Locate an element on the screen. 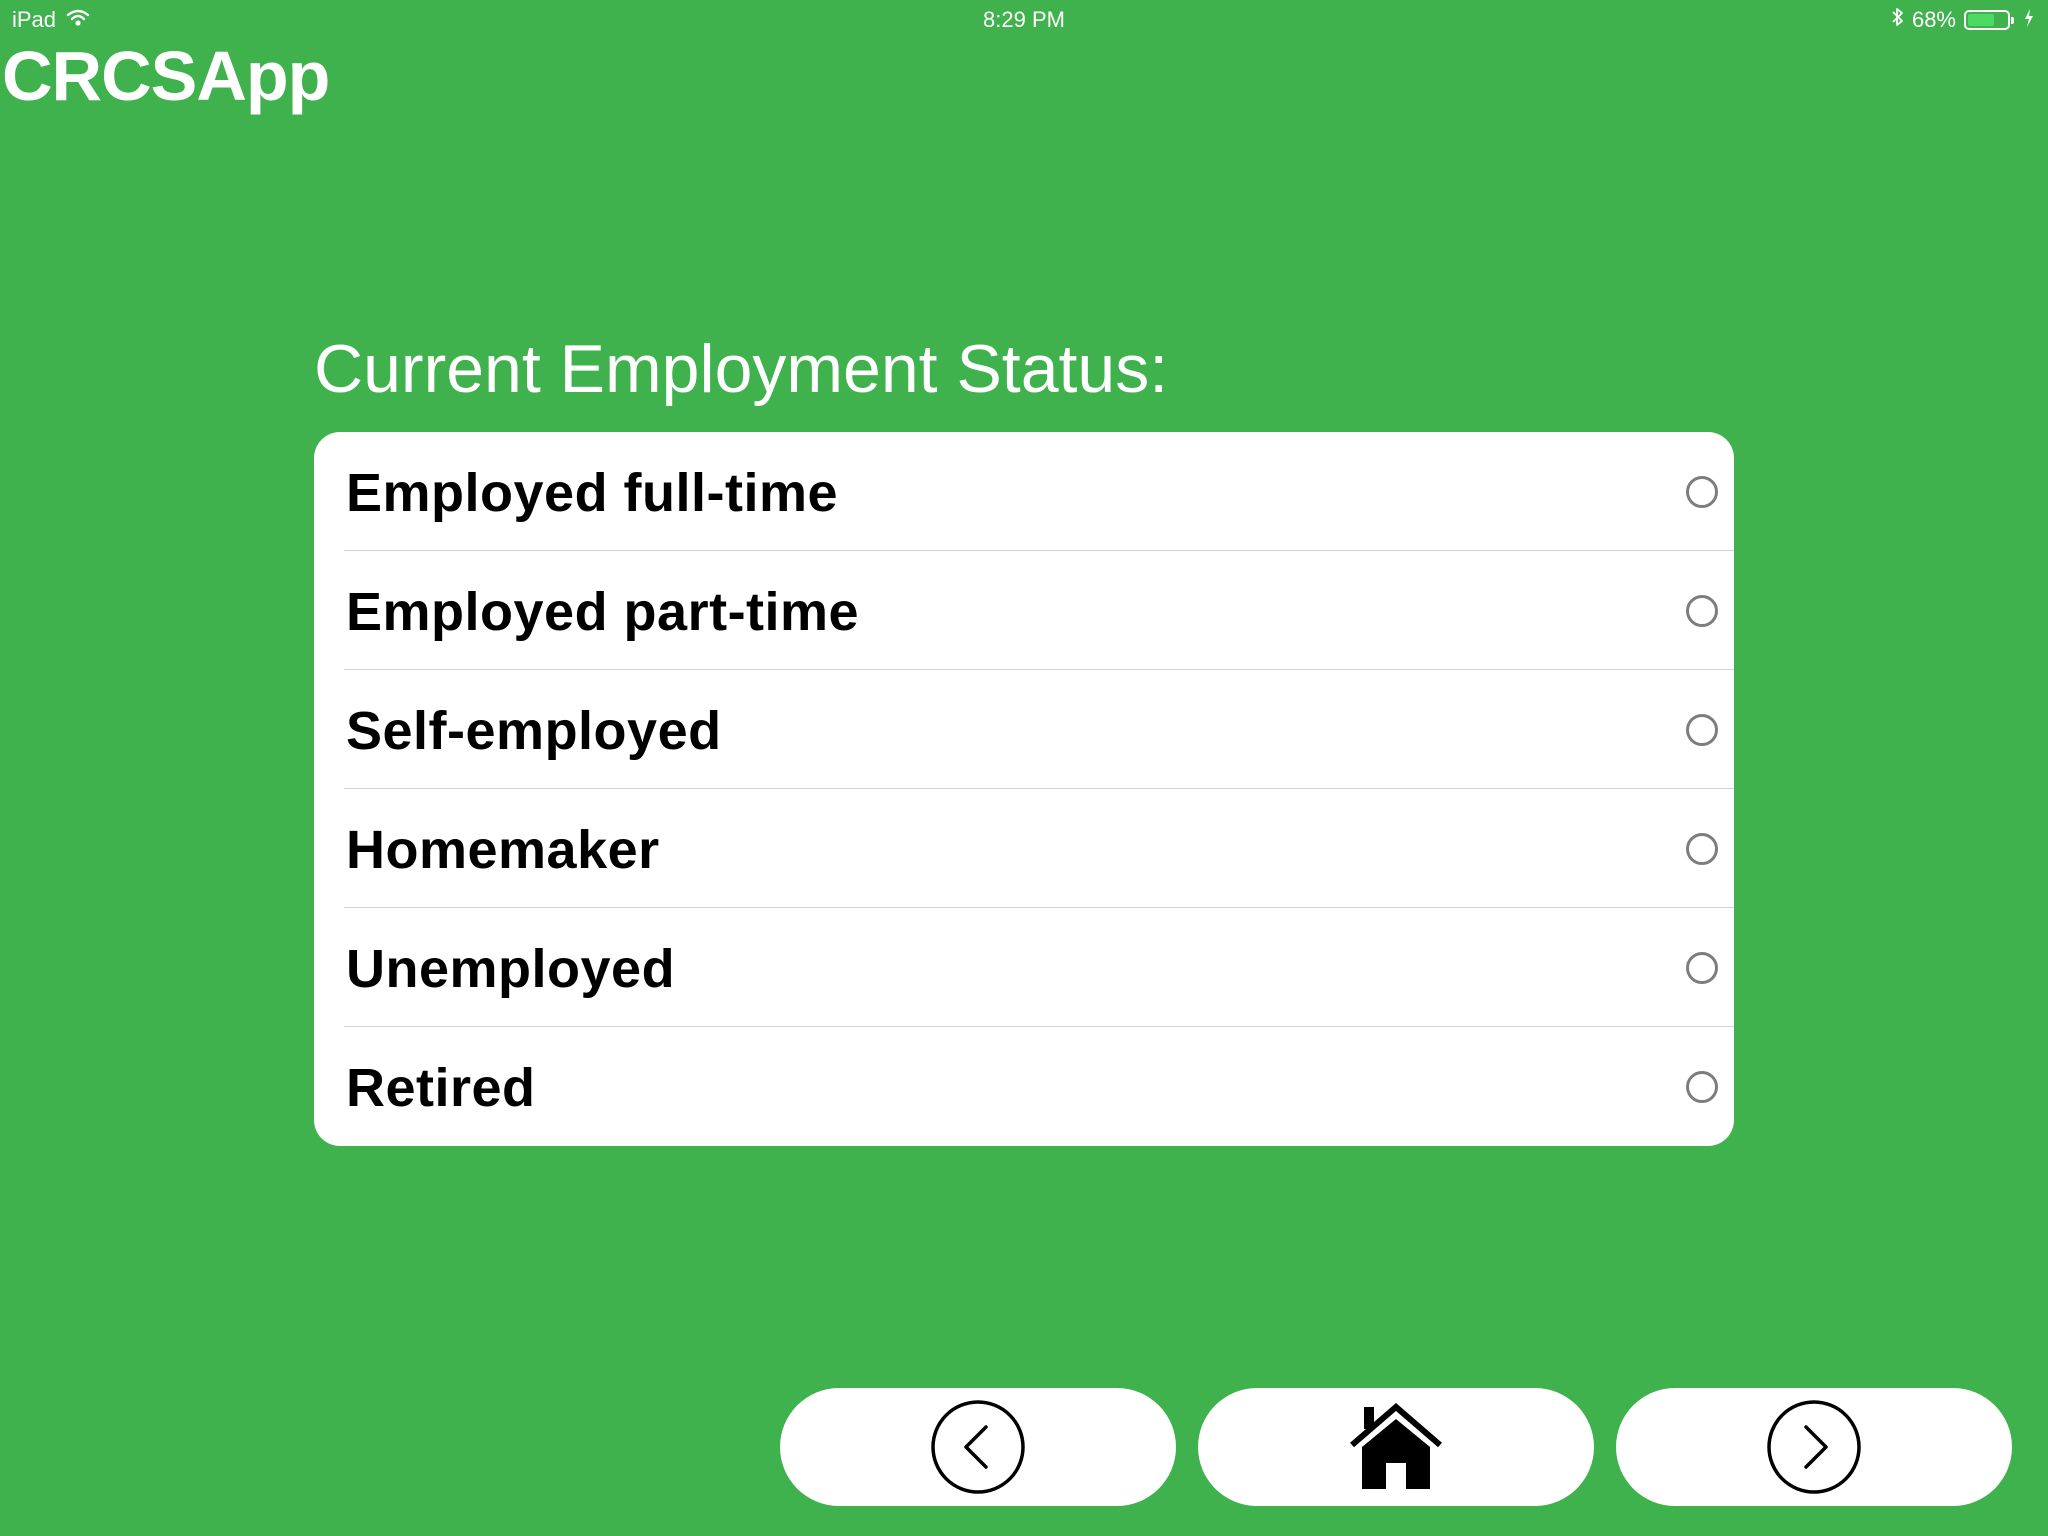  status-time: 8:29 PM is located at coordinates (1024, 19).